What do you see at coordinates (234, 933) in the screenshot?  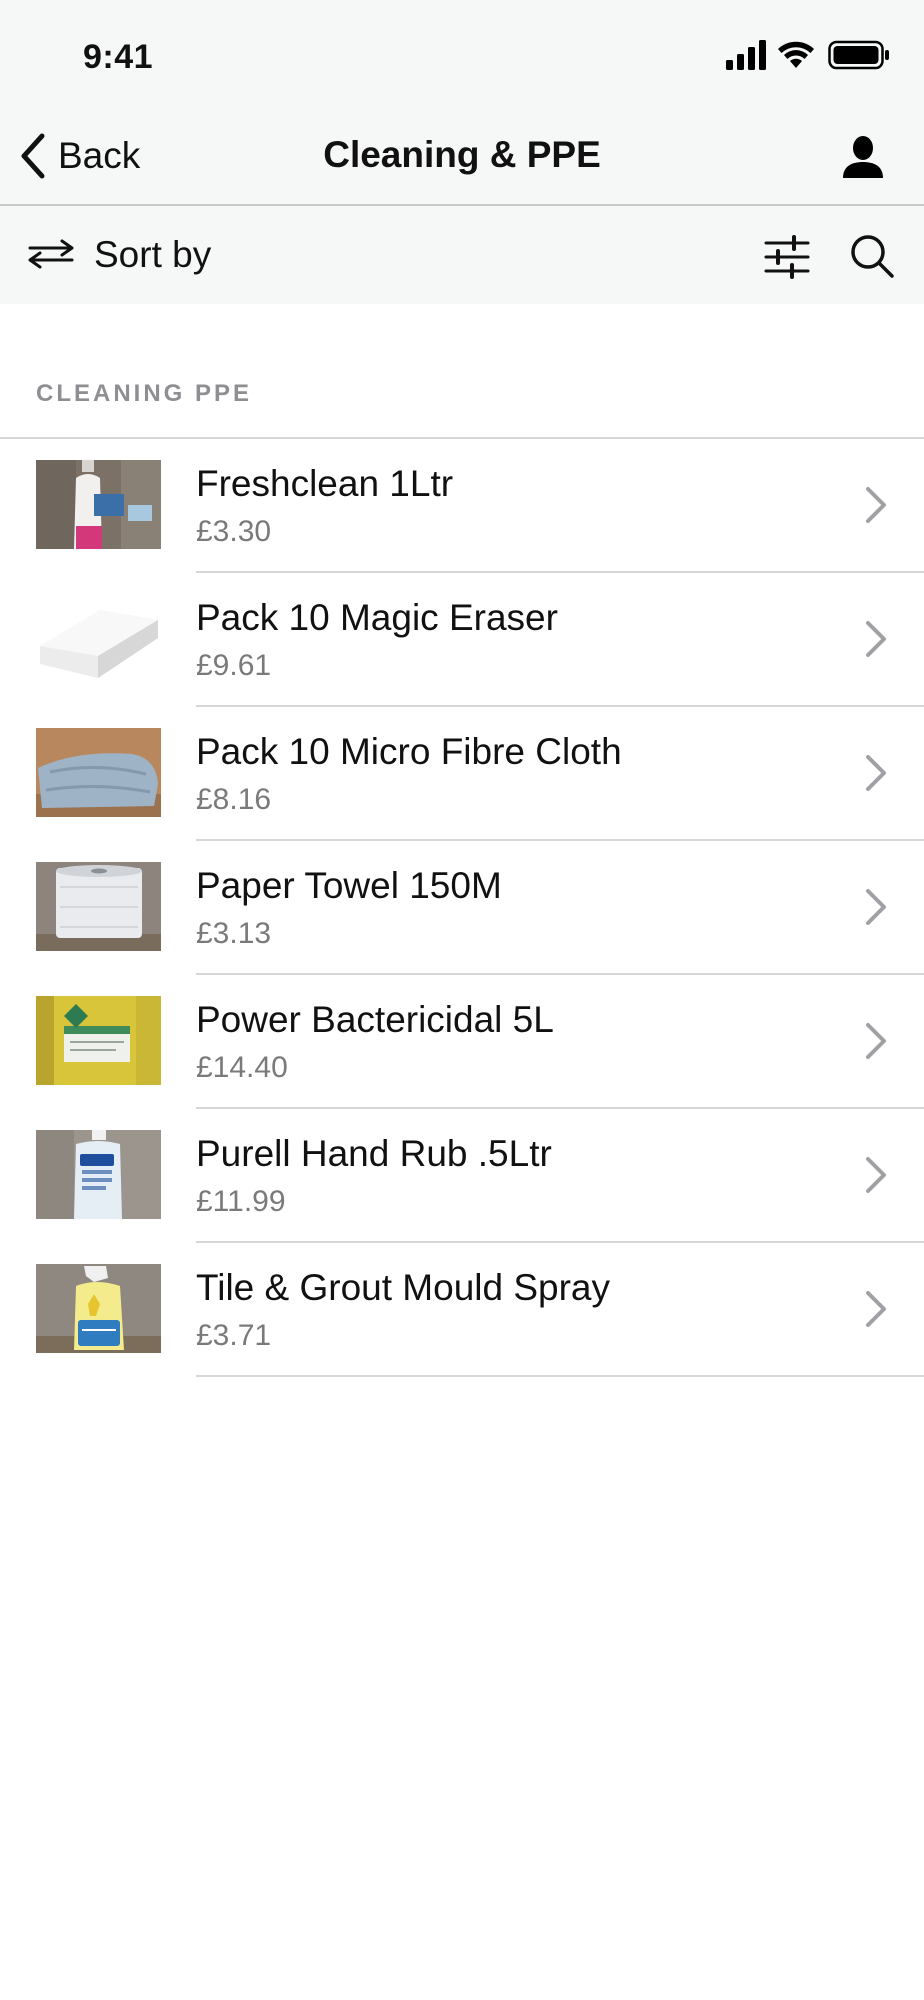 I see `product-price: £3.13` at bounding box center [234, 933].